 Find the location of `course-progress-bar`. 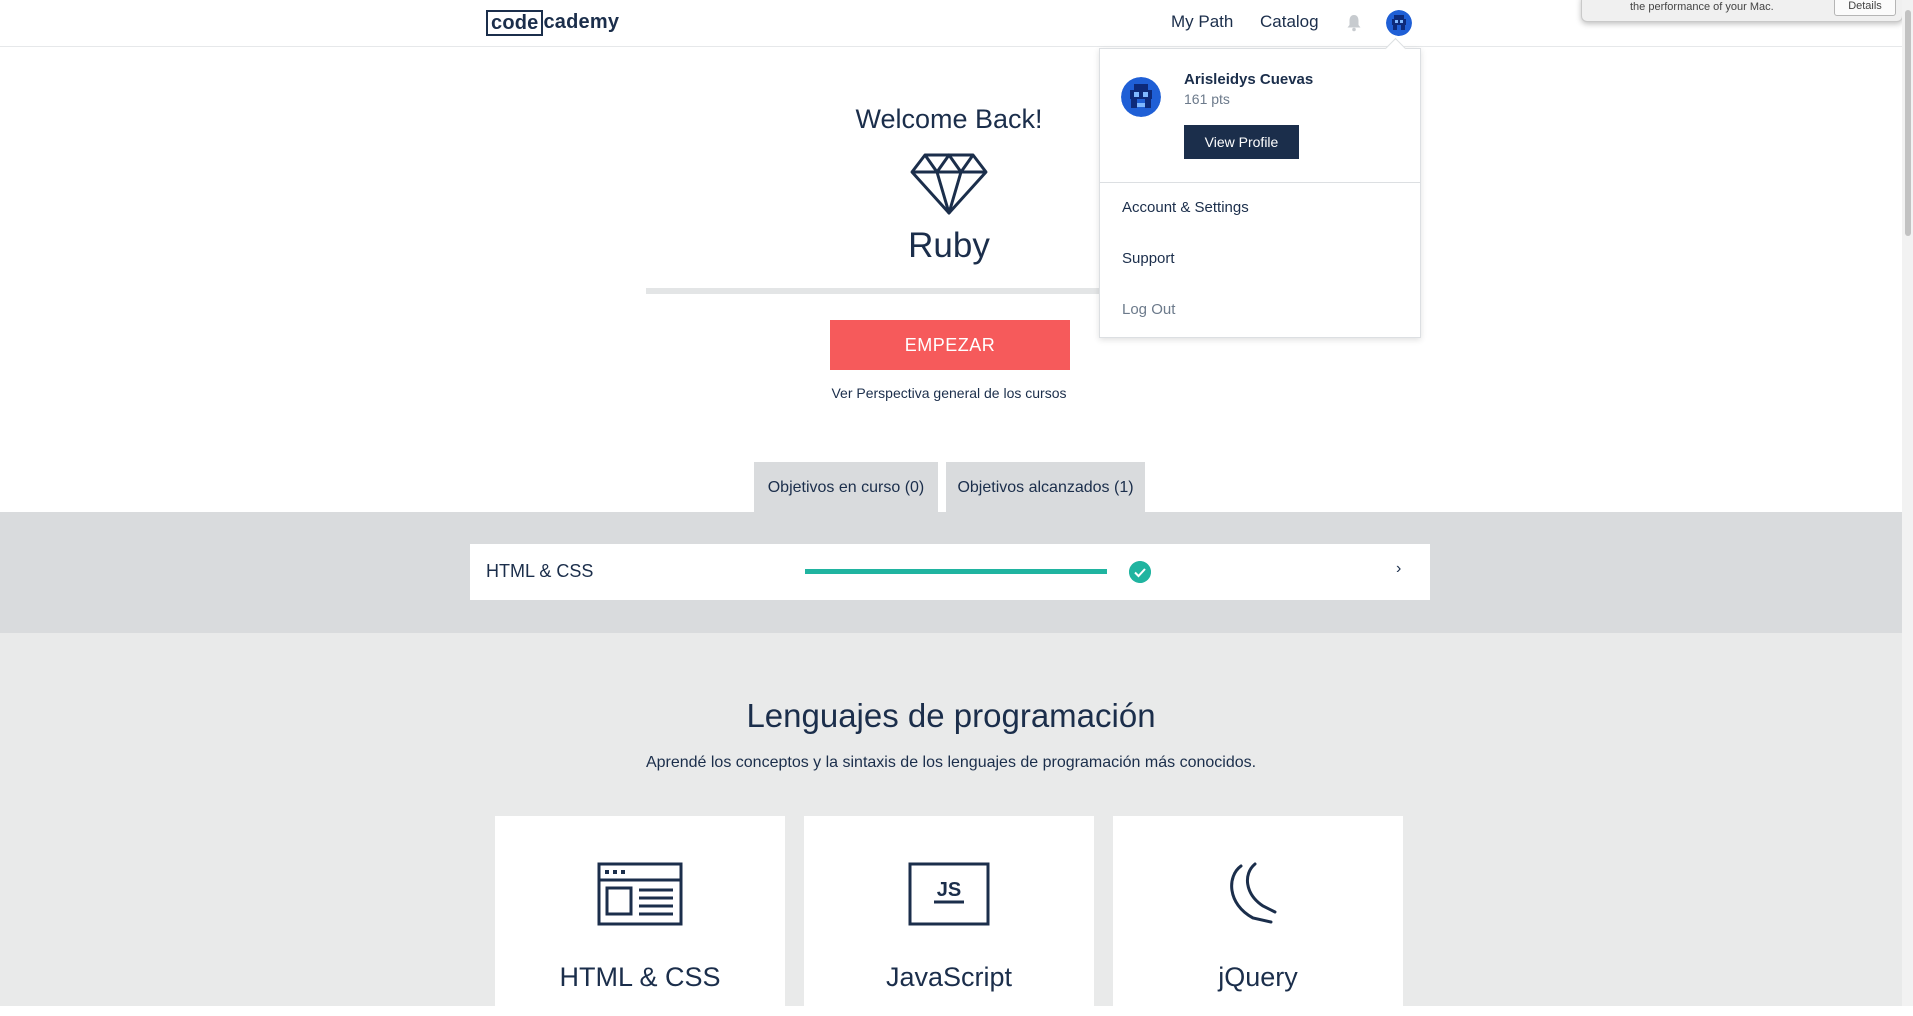

course-progress-bar is located at coordinates (883, 291).